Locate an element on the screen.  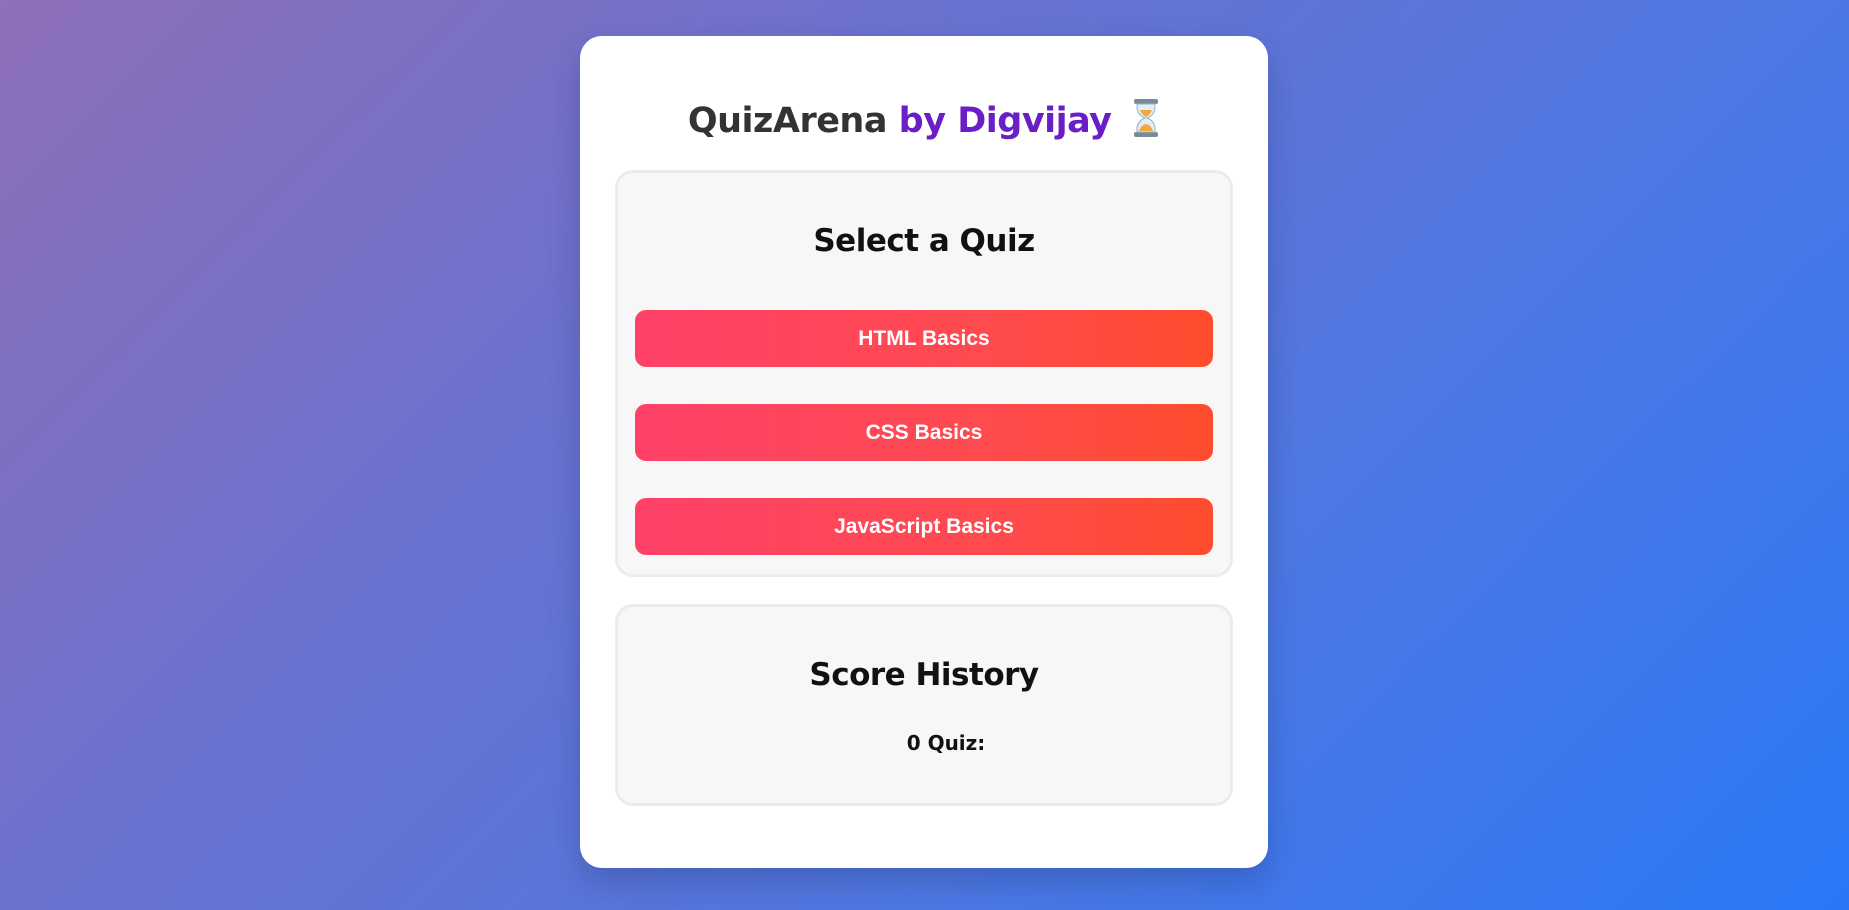
app-title-author: by Digvijay is located at coordinates (1005, 121).